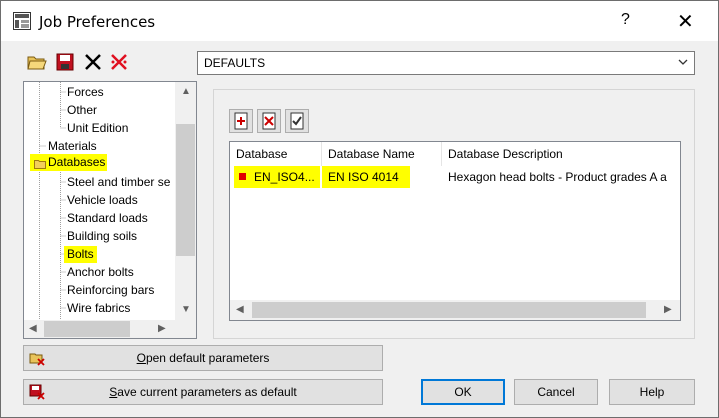  I want to click on remove-database-icon, so click(269, 121).